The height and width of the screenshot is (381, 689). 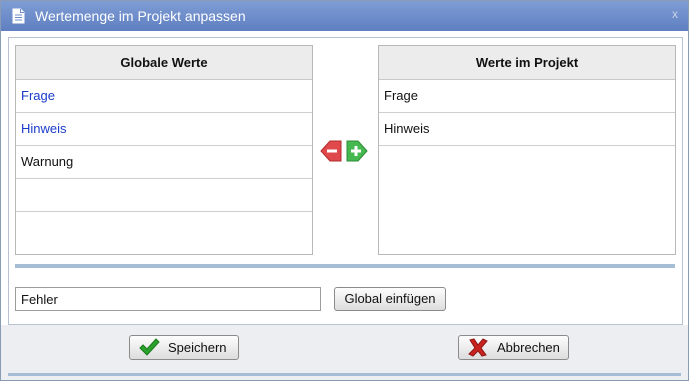 What do you see at coordinates (140, 16) in the screenshot?
I see `window-title: Wertemenge im Projekt anpassen` at bounding box center [140, 16].